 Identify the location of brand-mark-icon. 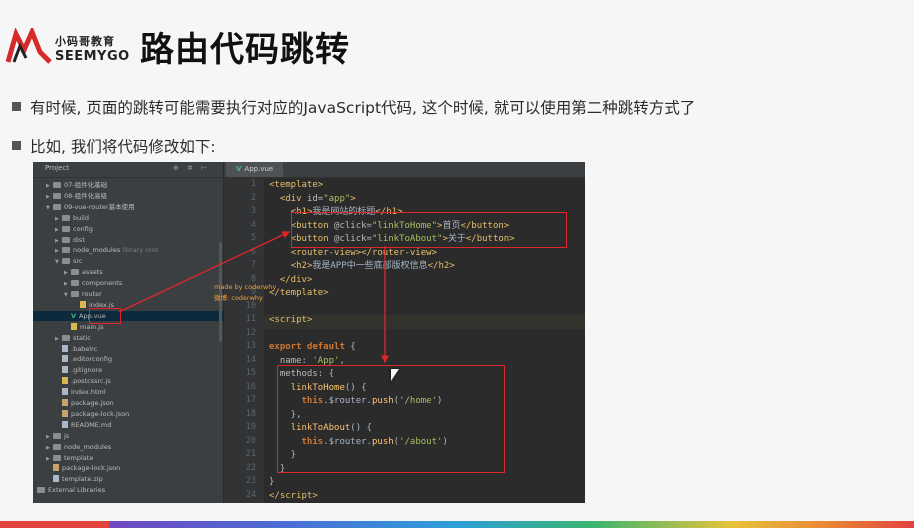
(29, 46).